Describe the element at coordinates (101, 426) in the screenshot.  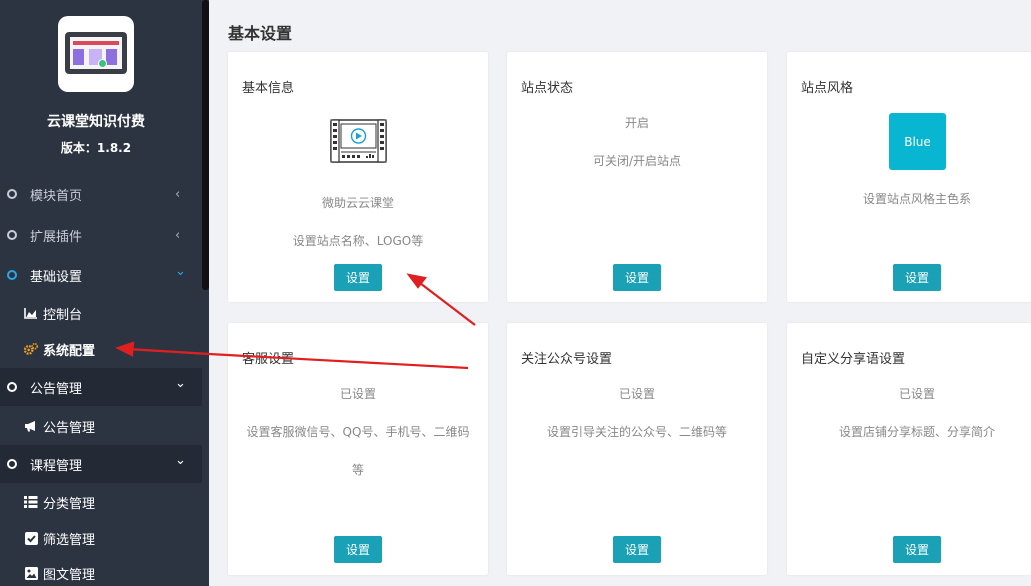
I see `sub-item-announcement-manage: 公告管理` at that location.